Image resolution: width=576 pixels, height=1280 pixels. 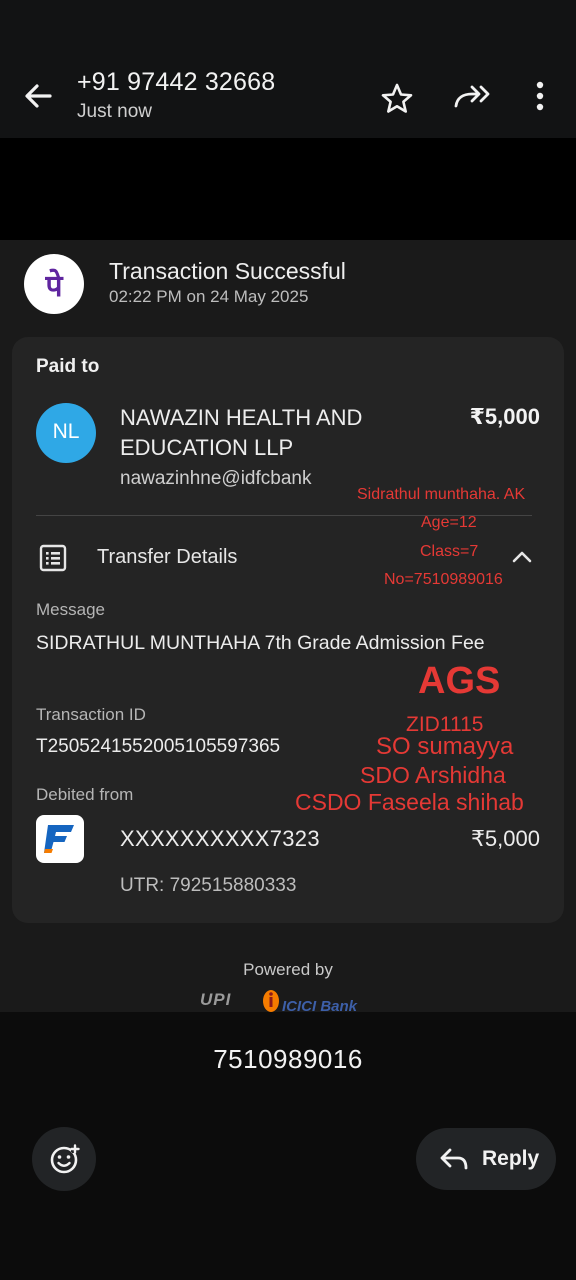 I want to click on back-arrow-icon, so click(x=38, y=96).